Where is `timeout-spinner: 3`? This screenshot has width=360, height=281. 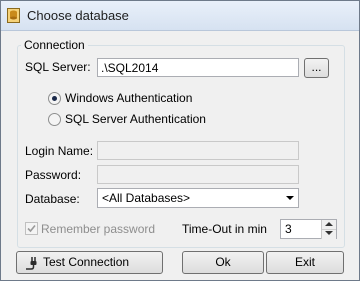
timeout-spinner: 3 is located at coordinates (308, 229).